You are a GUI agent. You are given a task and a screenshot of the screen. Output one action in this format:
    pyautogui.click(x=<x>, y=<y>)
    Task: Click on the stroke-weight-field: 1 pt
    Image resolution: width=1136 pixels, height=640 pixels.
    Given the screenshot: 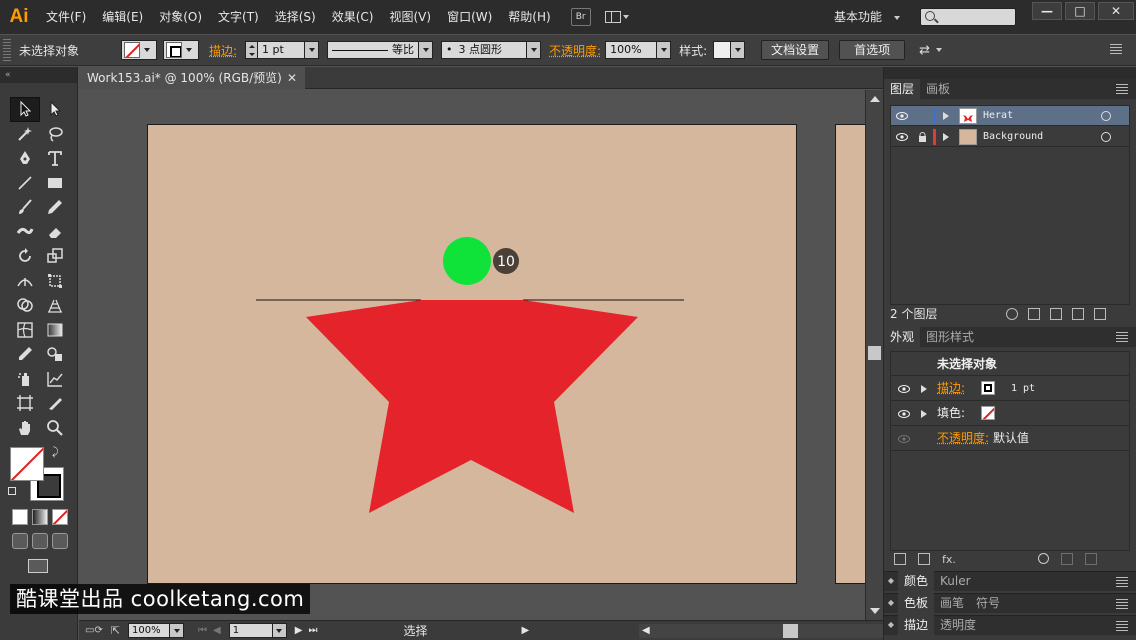 What is the action you would take?
    pyautogui.click(x=281, y=50)
    